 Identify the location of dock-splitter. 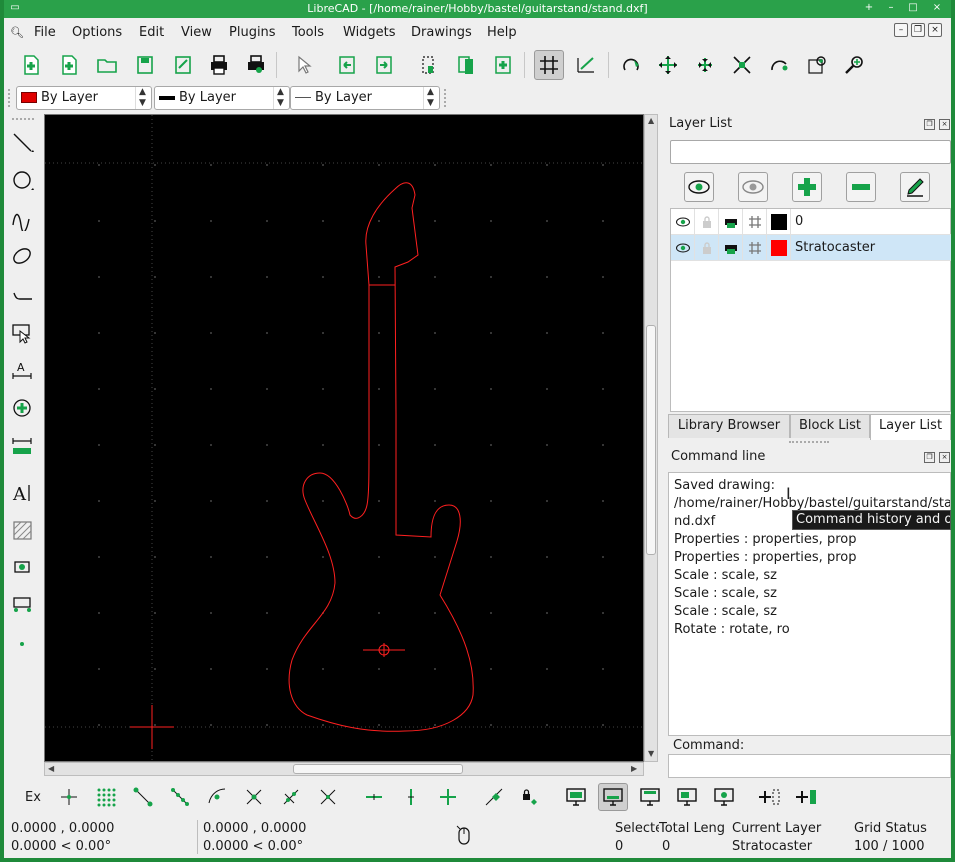
(667, 274).